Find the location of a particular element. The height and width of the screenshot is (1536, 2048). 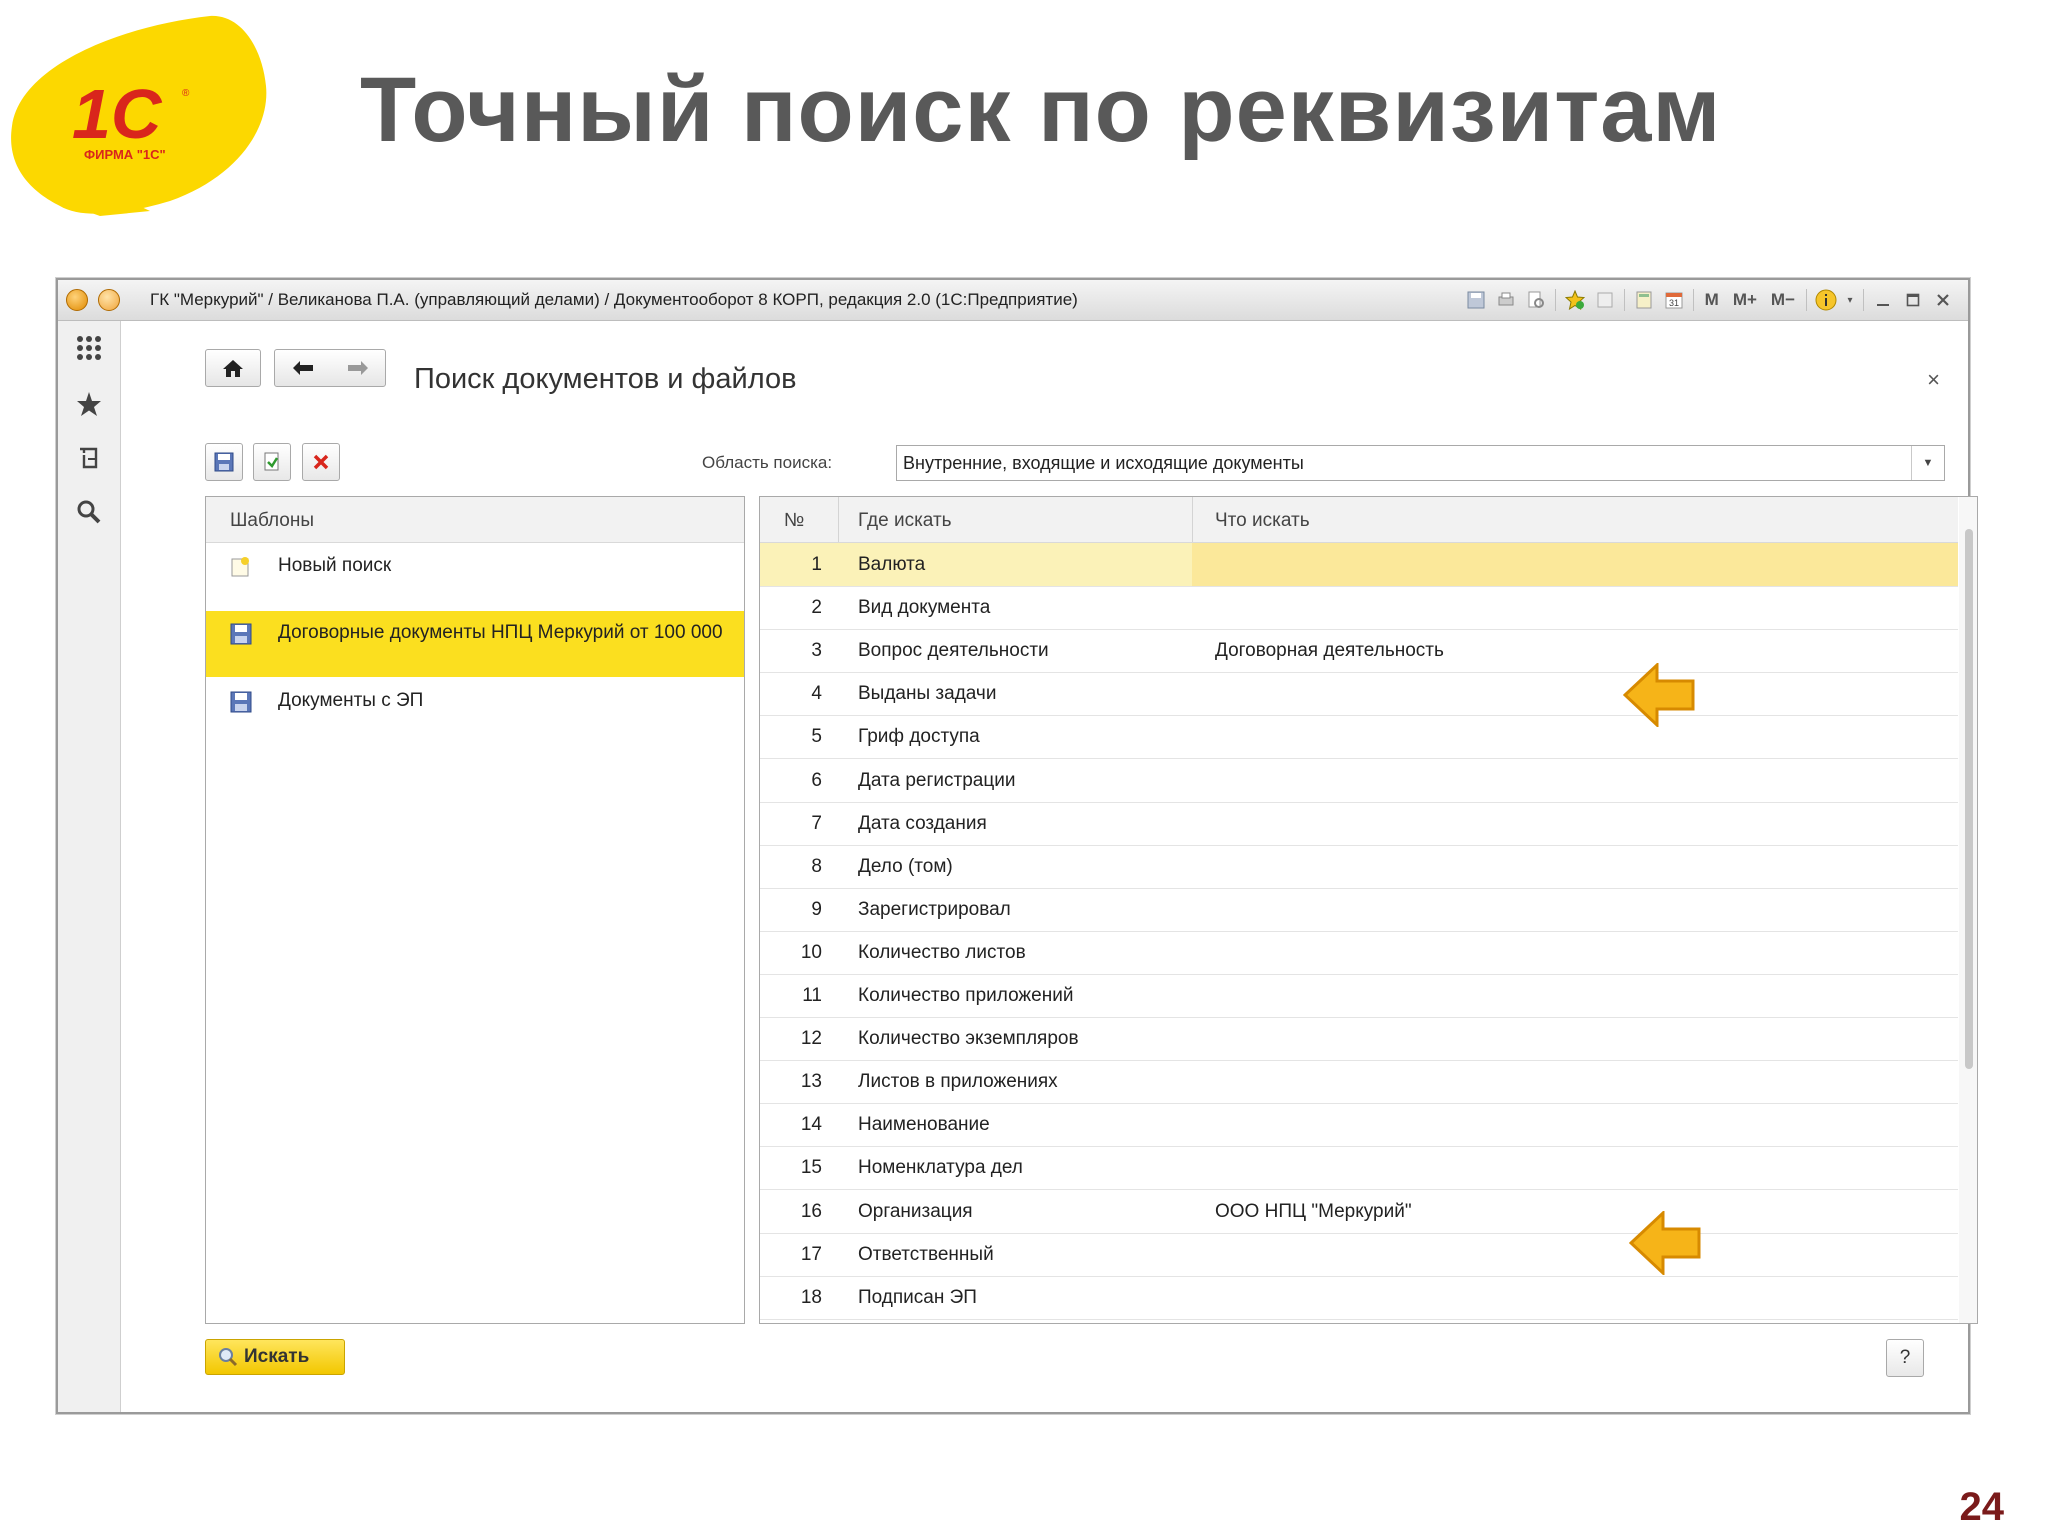

apps-grid-icon is located at coordinates (89, 348).